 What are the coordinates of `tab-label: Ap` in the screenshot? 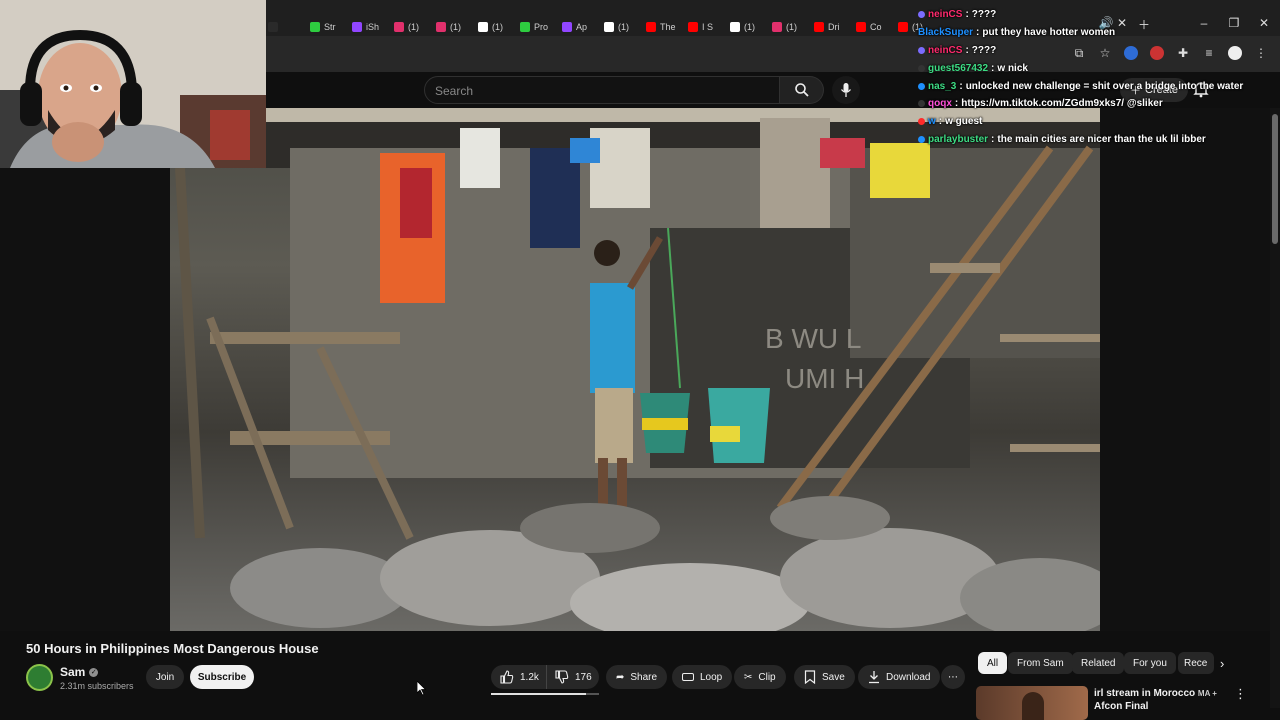 It's located at (582, 27).